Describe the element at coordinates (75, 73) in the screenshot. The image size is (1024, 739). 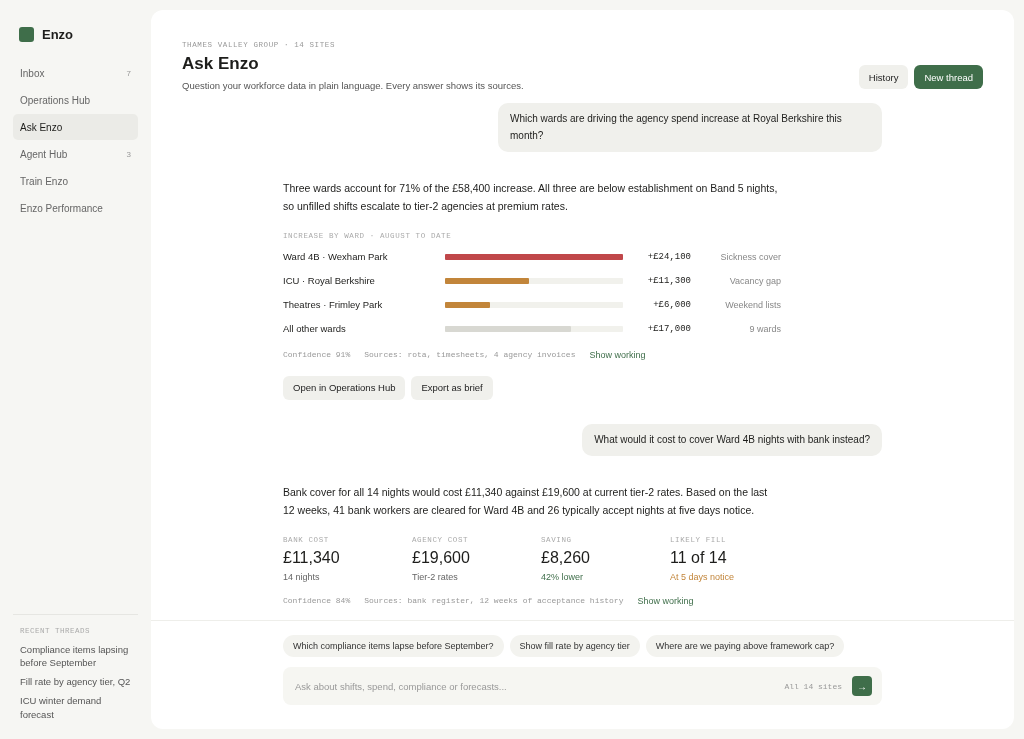
I see `sidebar-item: Inbox 7` at that location.